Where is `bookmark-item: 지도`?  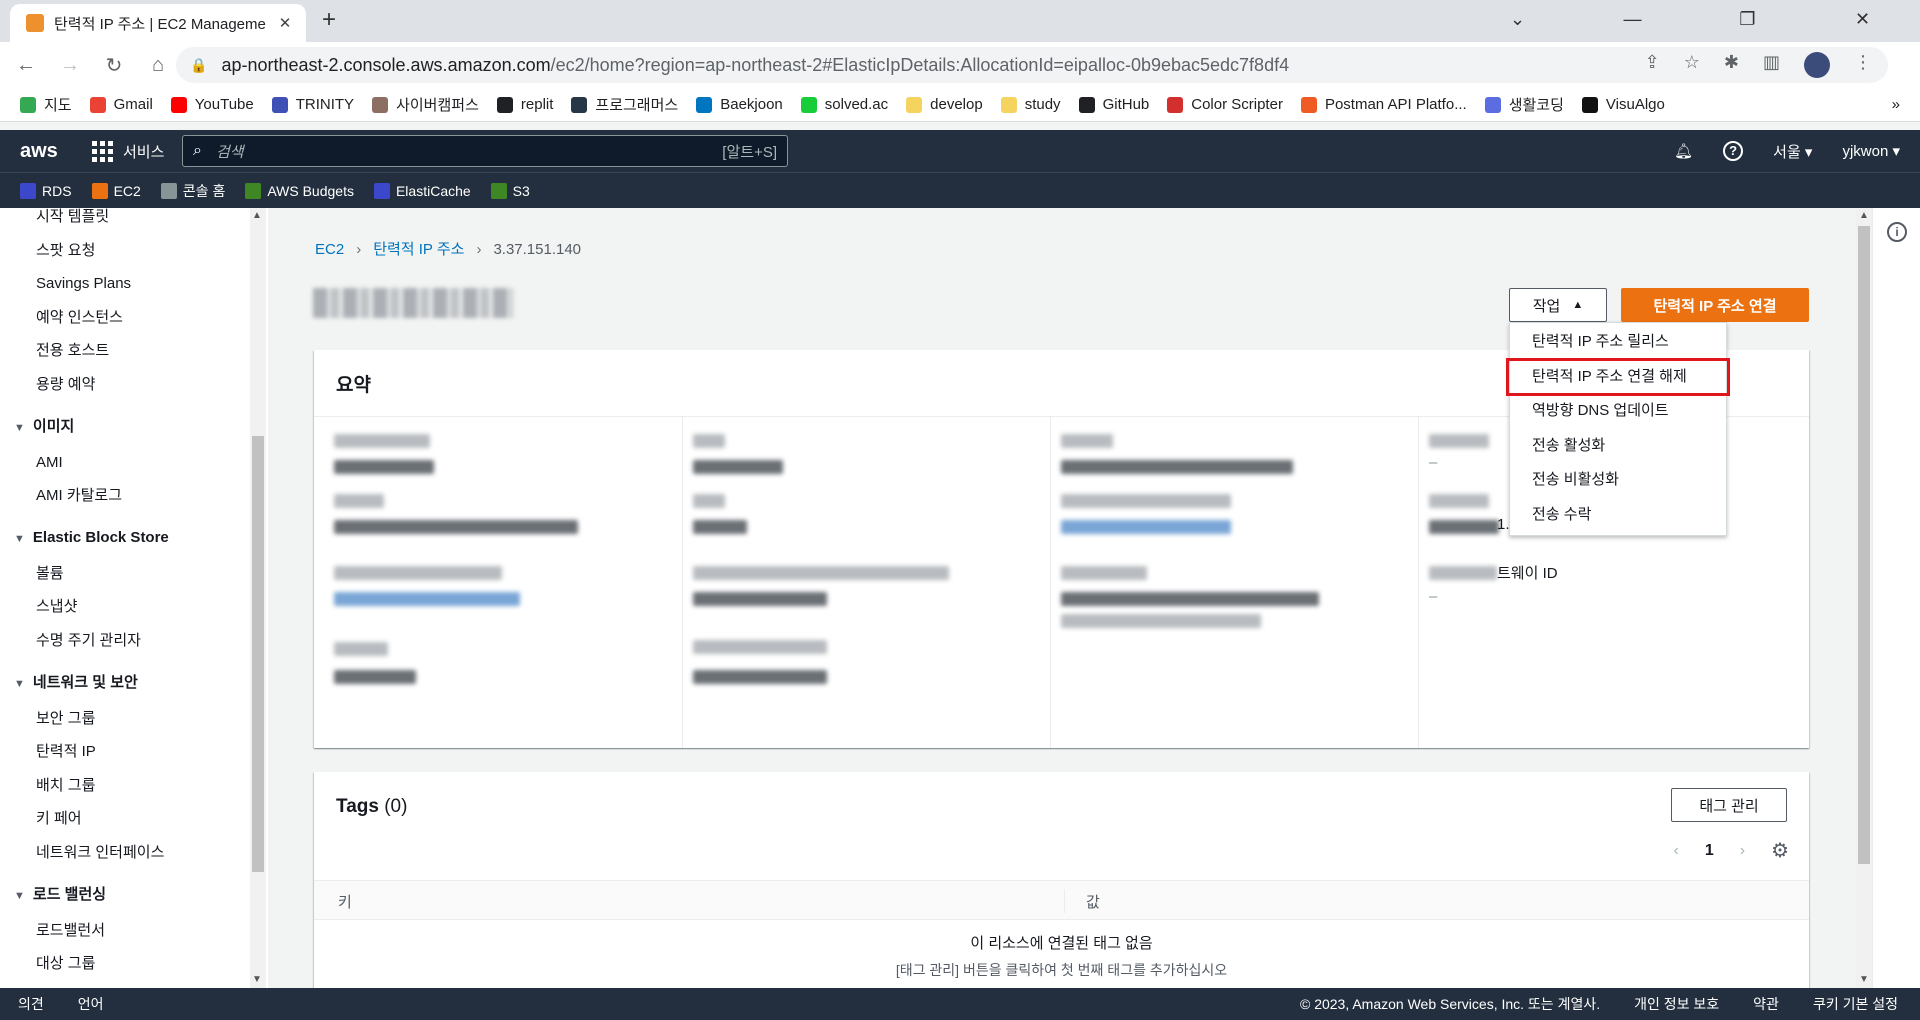
bookmark-item: 지도 is located at coordinates (46, 104).